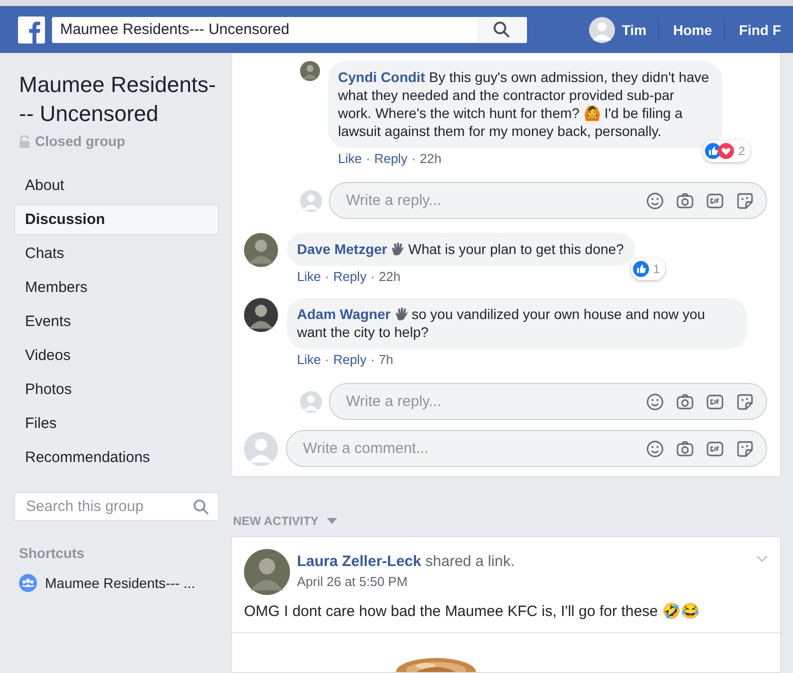 The width and height of the screenshot is (793, 673). Describe the element at coordinates (344, 314) in the screenshot. I see `author-link: Adam Wagner` at that location.